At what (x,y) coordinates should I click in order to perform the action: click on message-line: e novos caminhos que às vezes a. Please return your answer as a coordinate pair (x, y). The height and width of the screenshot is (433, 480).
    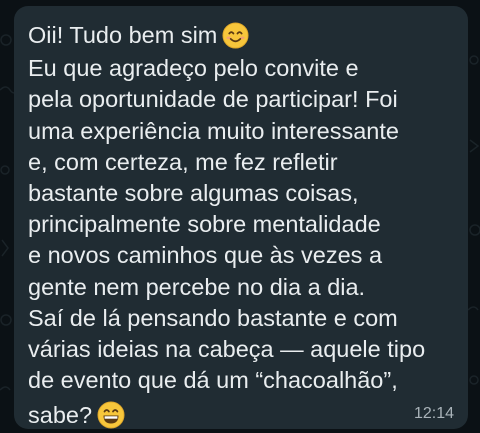
    Looking at the image, I should click on (205, 255).